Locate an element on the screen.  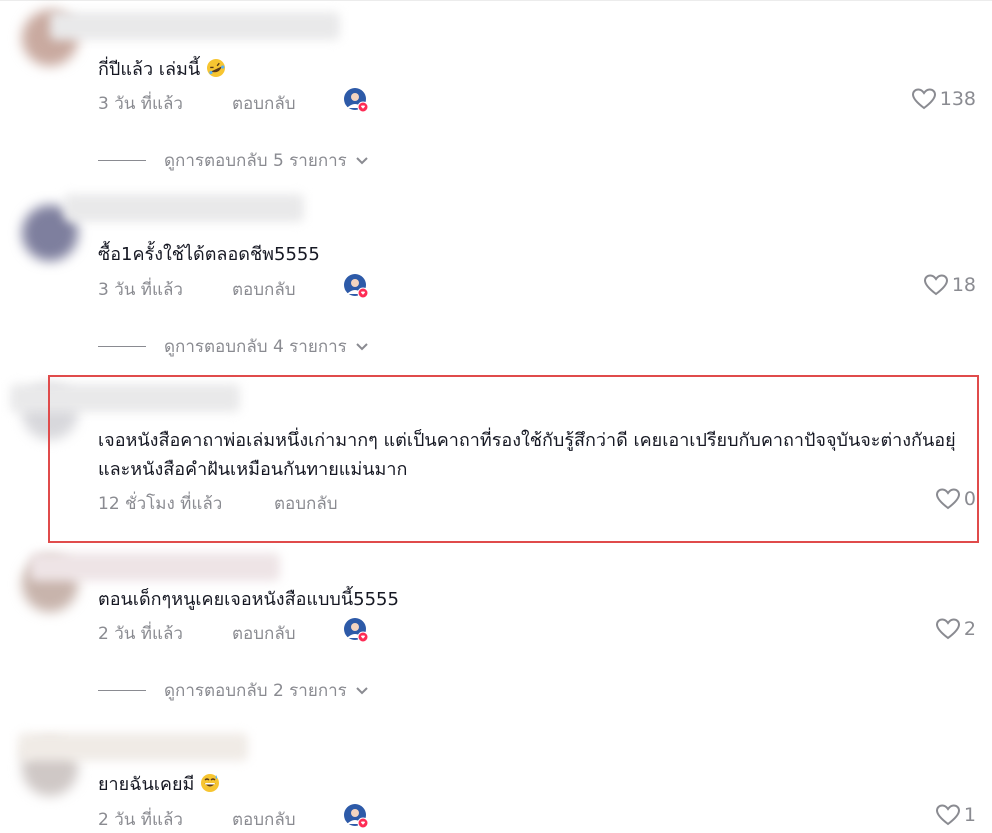
view-replies-label: ดูการตอบกลับ 2 รายการ is located at coordinates (255, 691).